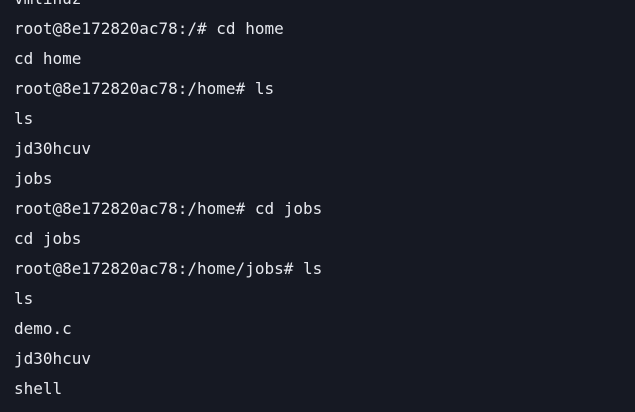  Describe the element at coordinates (38, 388) in the screenshot. I see `terminal-line: shell` at that location.